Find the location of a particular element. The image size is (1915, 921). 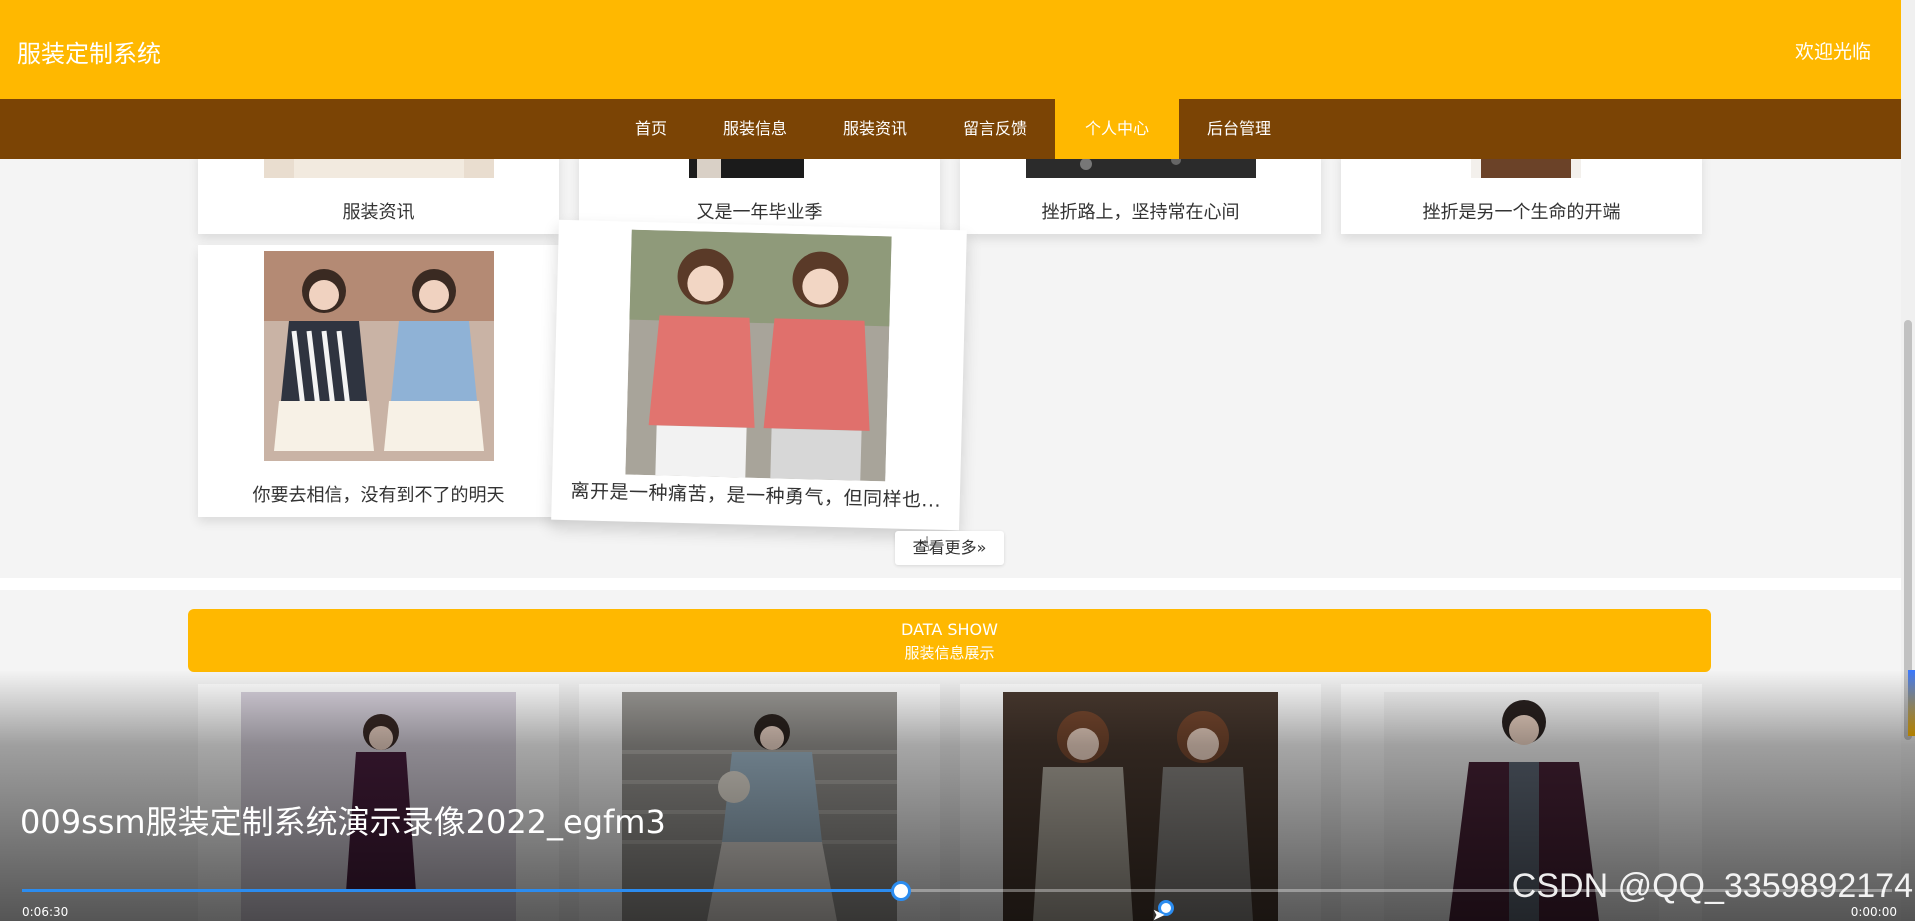

site-header: 服装定制系统 欢迎光临 is located at coordinates (950, 49).